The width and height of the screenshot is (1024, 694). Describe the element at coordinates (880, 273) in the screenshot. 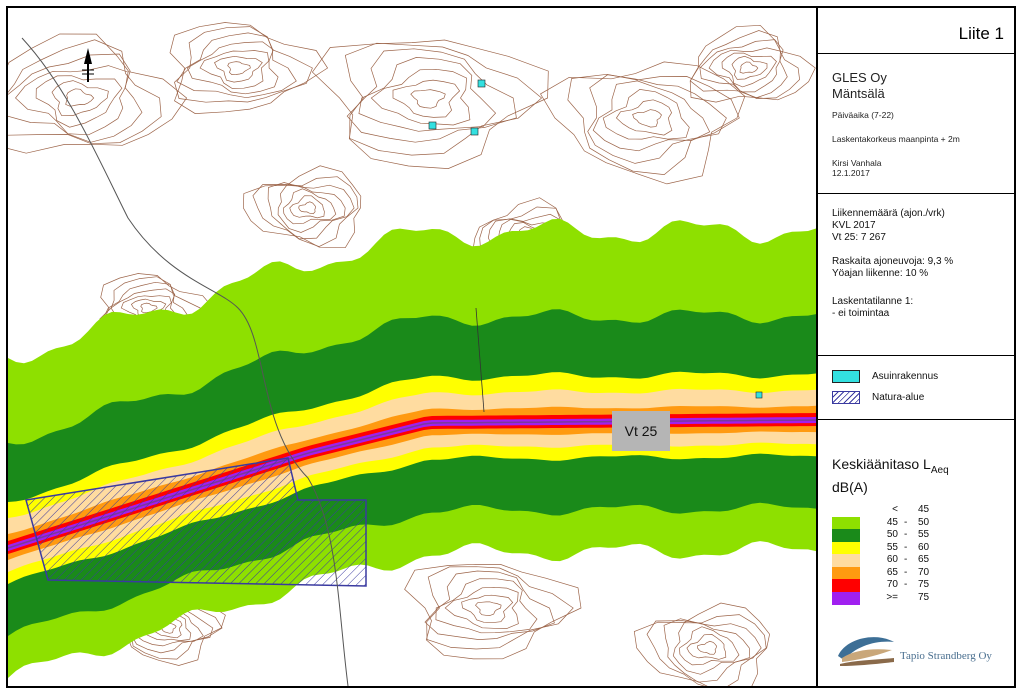

I see `traffic-line: Yöajan liikenne: 10 %` at that location.